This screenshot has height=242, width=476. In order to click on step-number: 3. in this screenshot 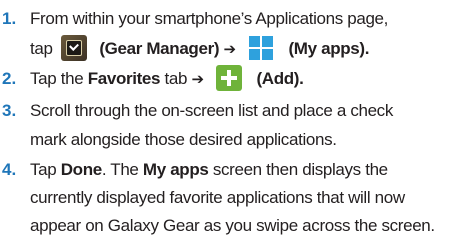, I will do `click(9, 110)`.